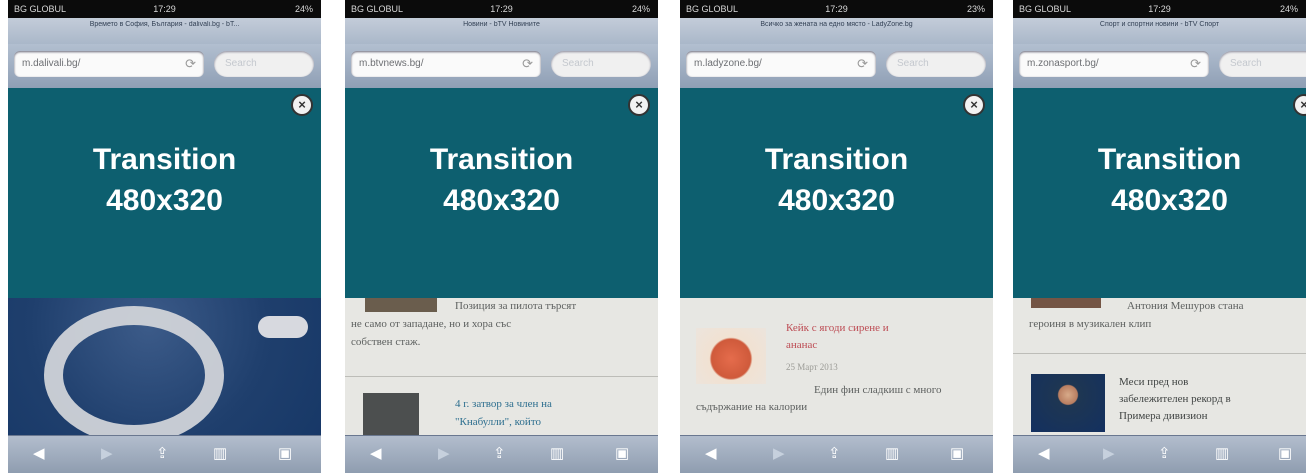 Image resolution: width=1306 pixels, height=473 pixels. I want to click on browser-address-bar: m.ladyzone.bg/ ⟳ Search, so click(836, 66).